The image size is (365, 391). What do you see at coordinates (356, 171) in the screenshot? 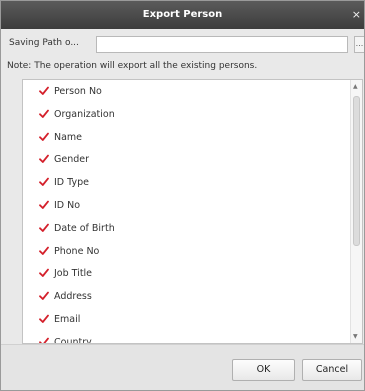
I see `scroll-thumb` at bounding box center [356, 171].